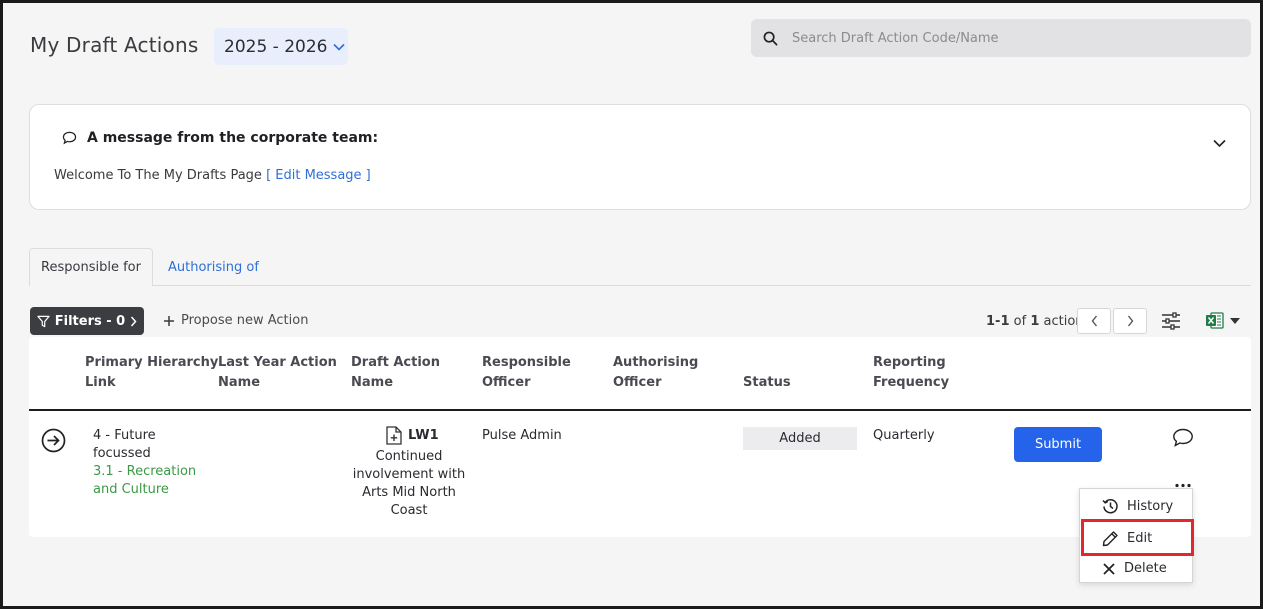 The height and width of the screenshot is (609, 1263). Describe the element at coordinates (911, 382) in the screenshot. I see `header-line: Frequency` at that location.